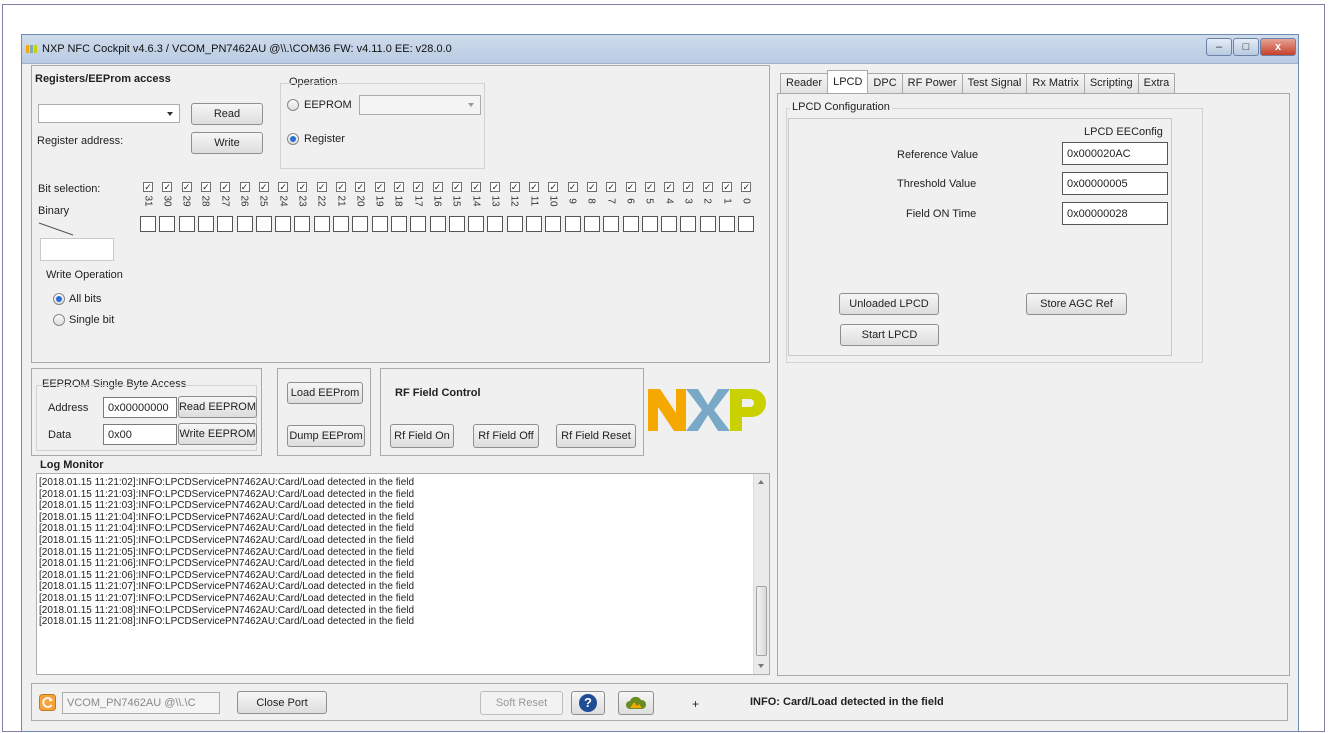  What do you see at coordinates (636, 703) in the screenshot?
I see `cloud-button` at bounding box center [636, 703].